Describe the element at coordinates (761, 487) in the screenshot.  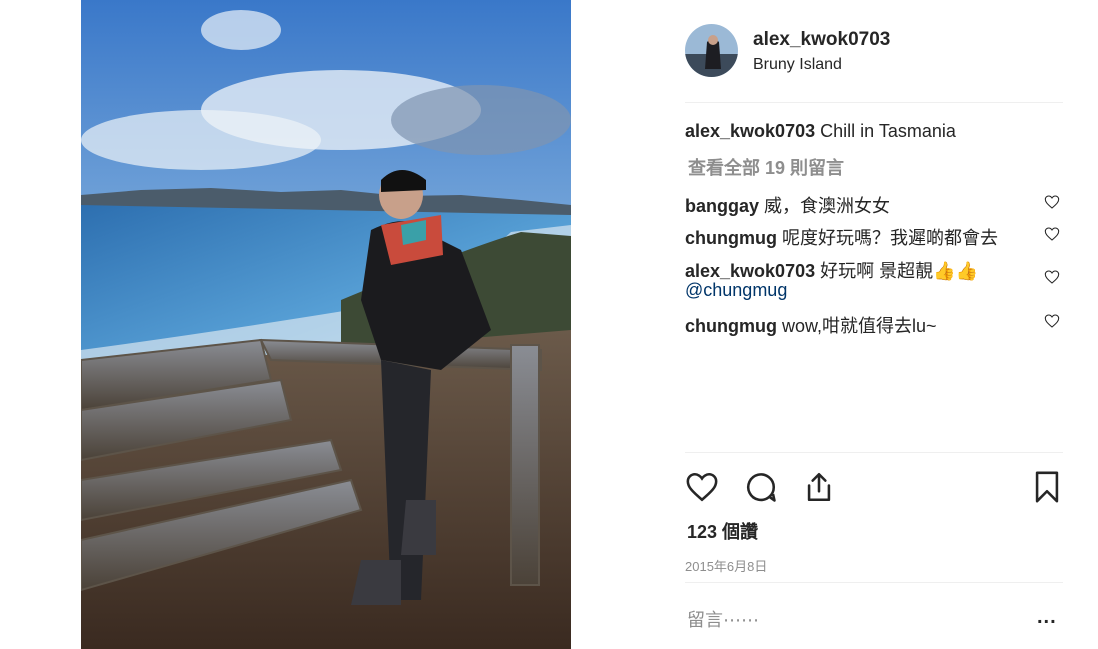
I see `comment-bubble-icon` at that location.